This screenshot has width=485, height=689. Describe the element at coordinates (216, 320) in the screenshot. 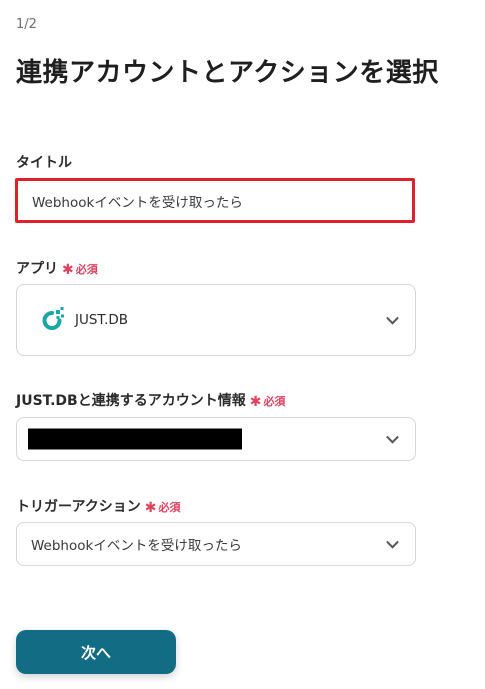

I see `app-select: JUST.DB` at that location.